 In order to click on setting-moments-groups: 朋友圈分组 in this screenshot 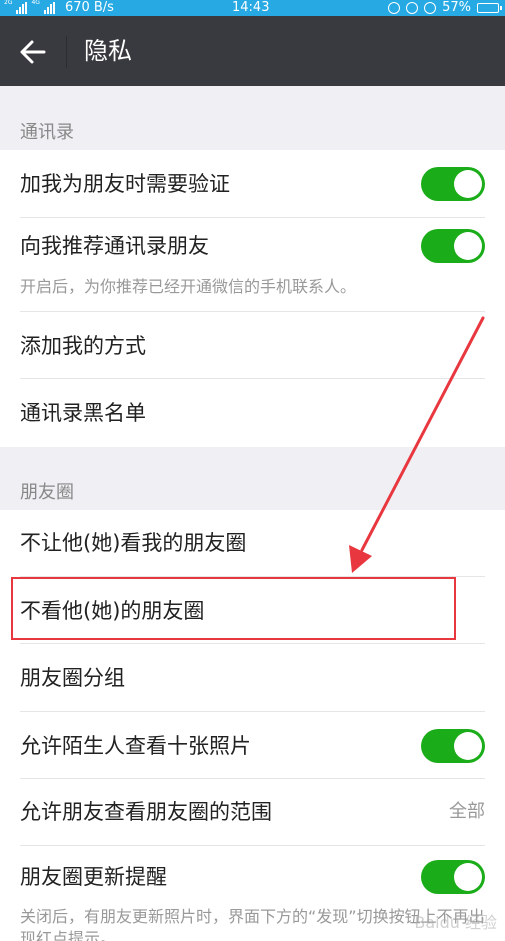, I will do `click(252, 678)`.